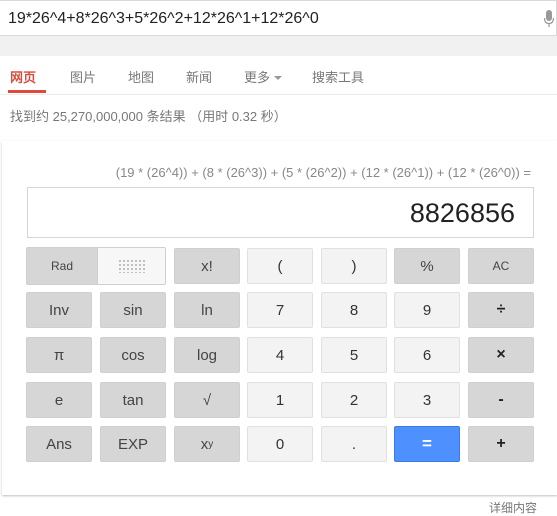 Image resolution: width=557 pixels, height=516 pixels. Describe the element at coordinates (141, 76) in the screenshot. I see `tab-maps: 地图` at that location.